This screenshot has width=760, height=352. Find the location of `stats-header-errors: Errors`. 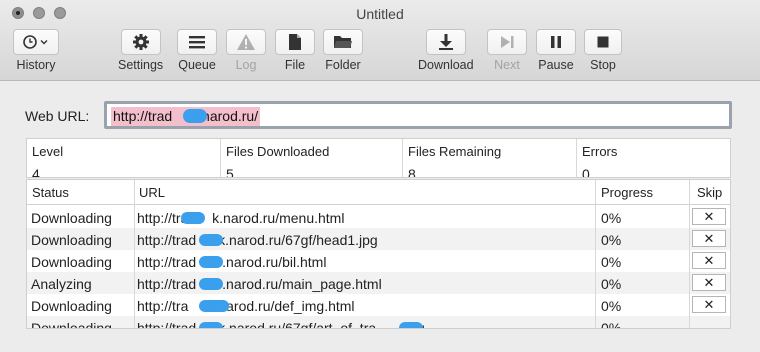

stats-header-errors: Errors is located at coordinates (600, 151).